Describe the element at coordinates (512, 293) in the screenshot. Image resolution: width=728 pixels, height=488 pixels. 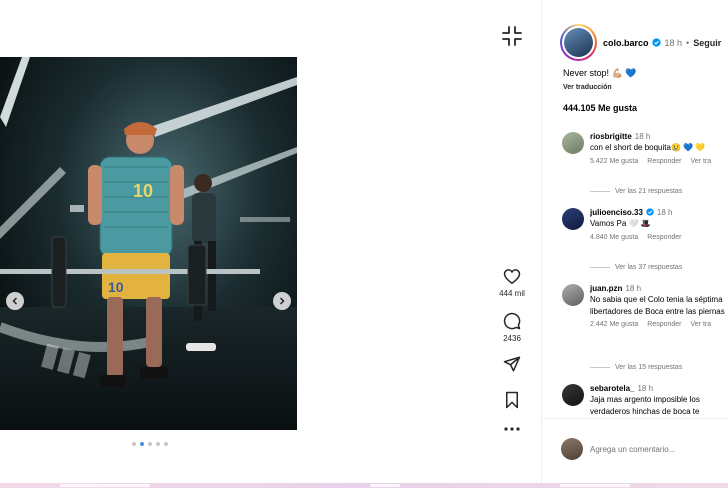
I see `like-count: 444 mil` at that location.